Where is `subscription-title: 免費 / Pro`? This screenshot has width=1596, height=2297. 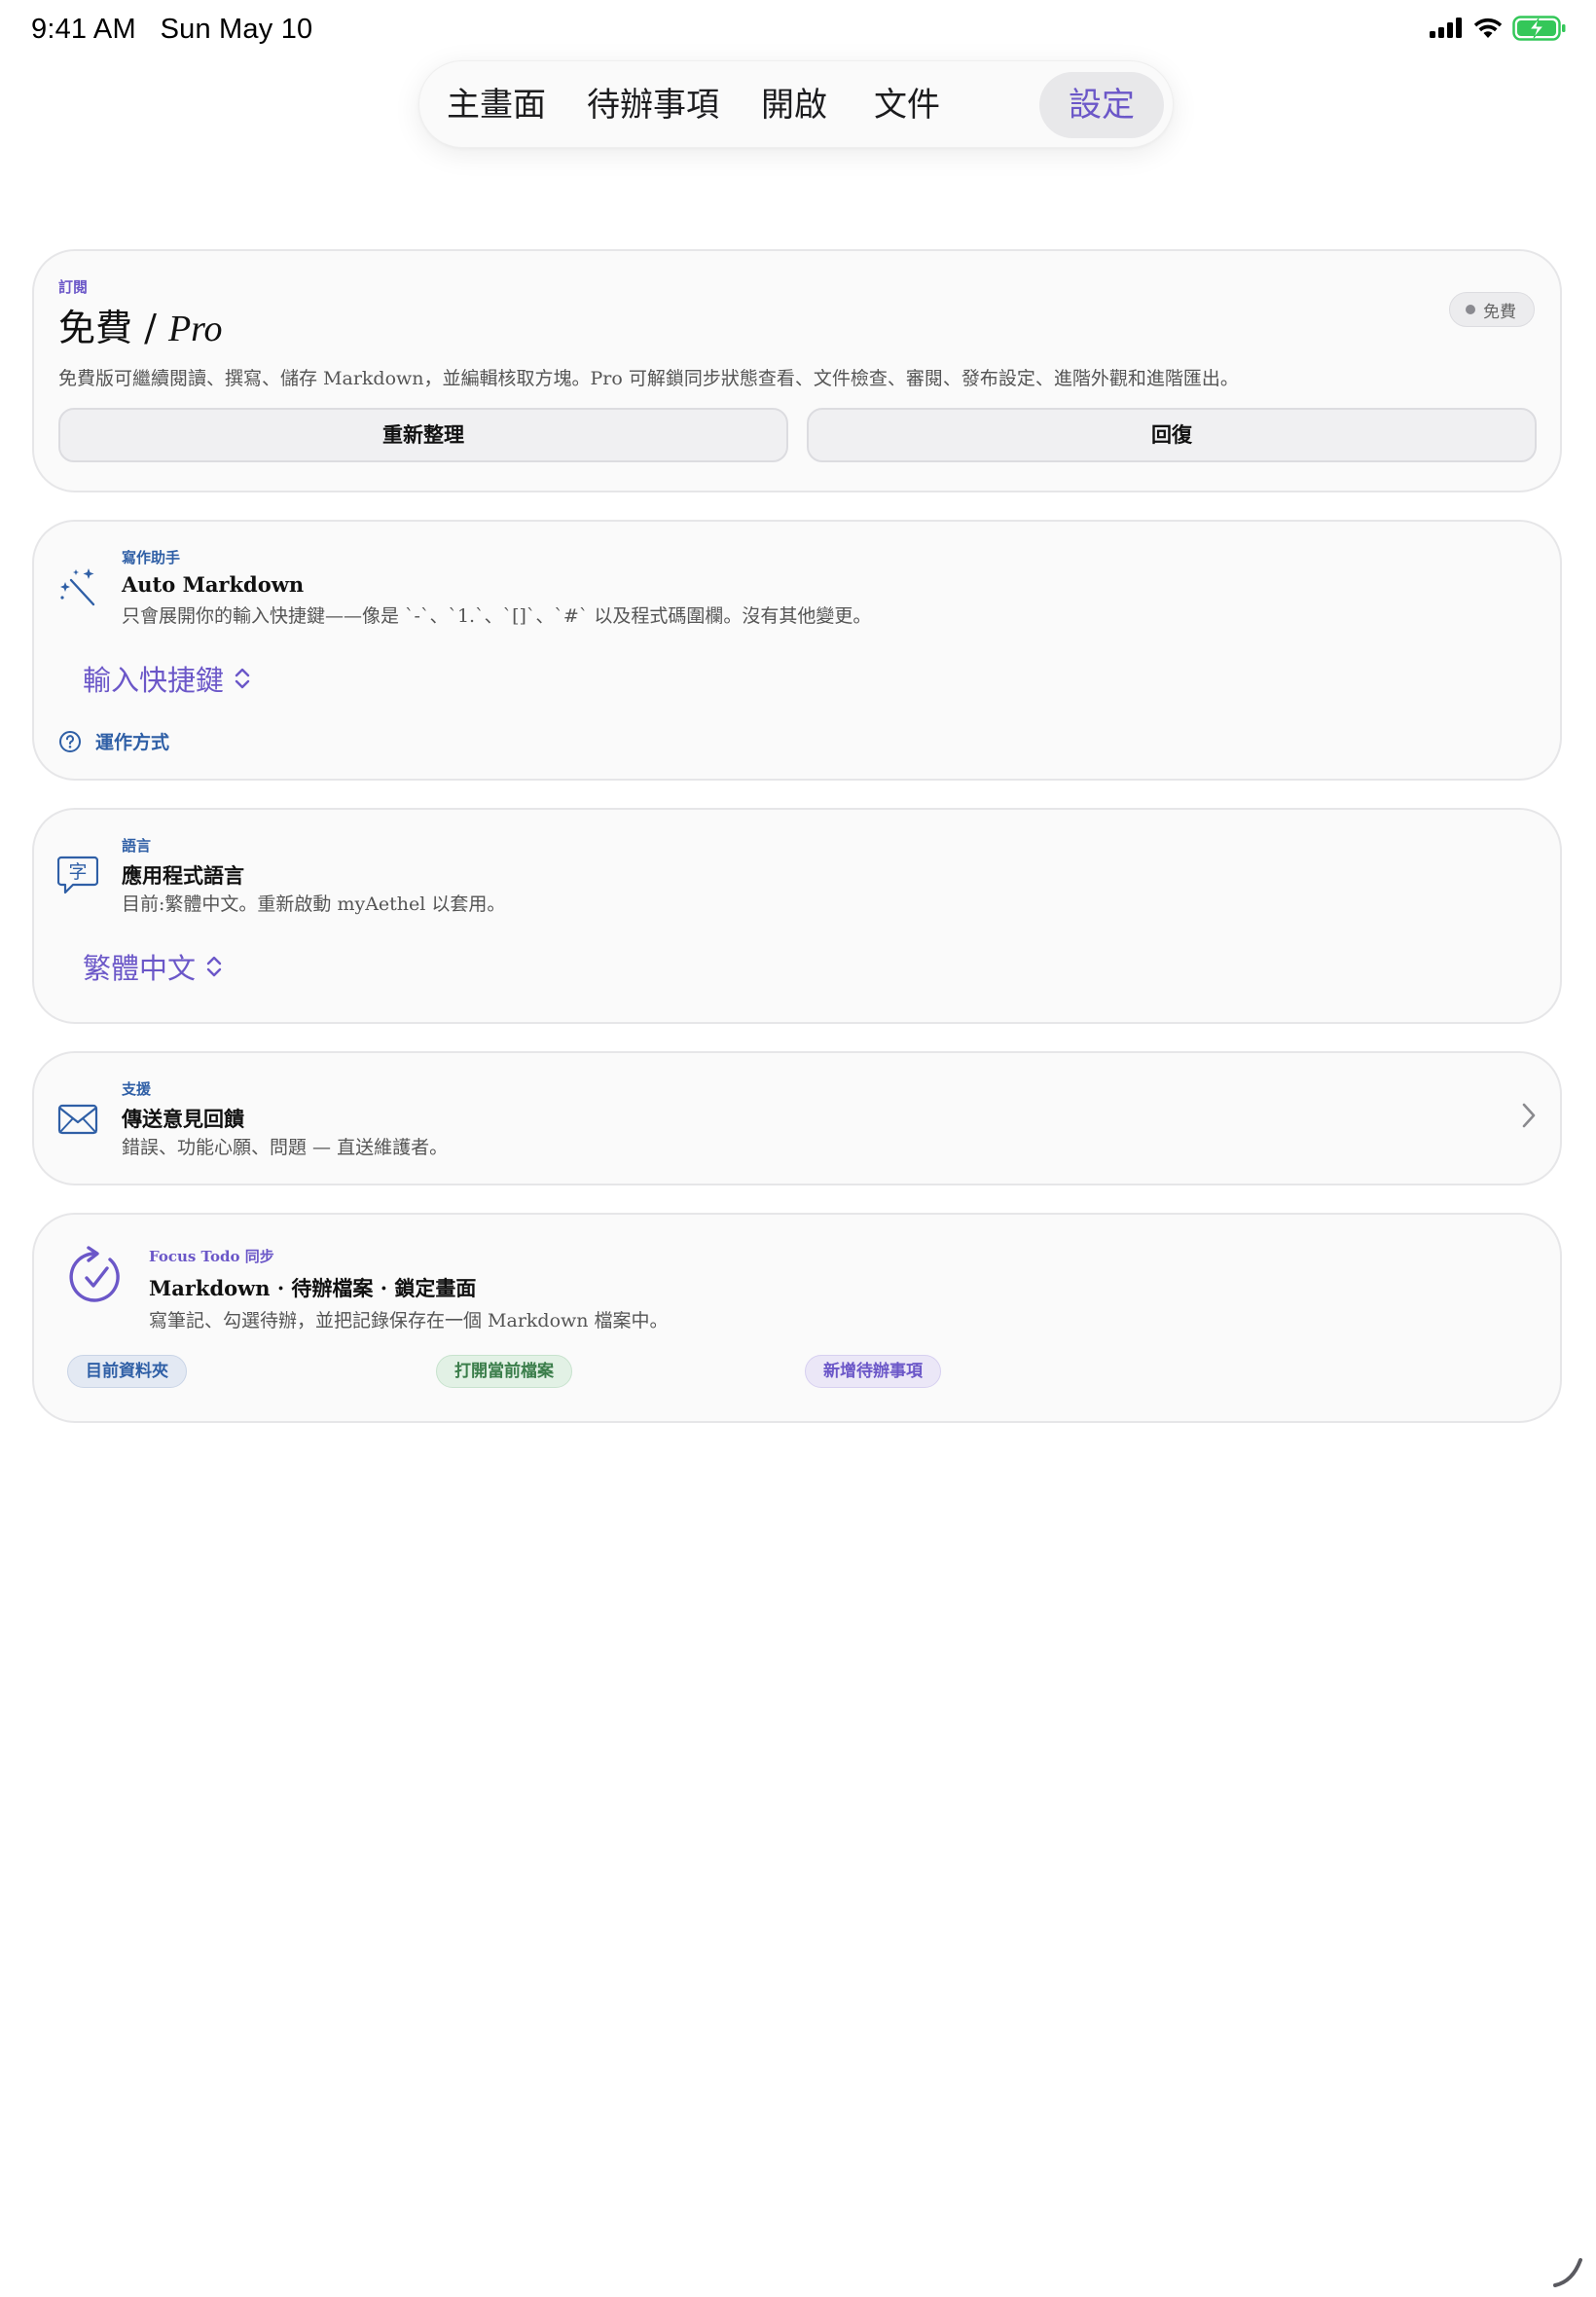 subscription-title: 免費 / Pro is located at coordinates (140, 324).